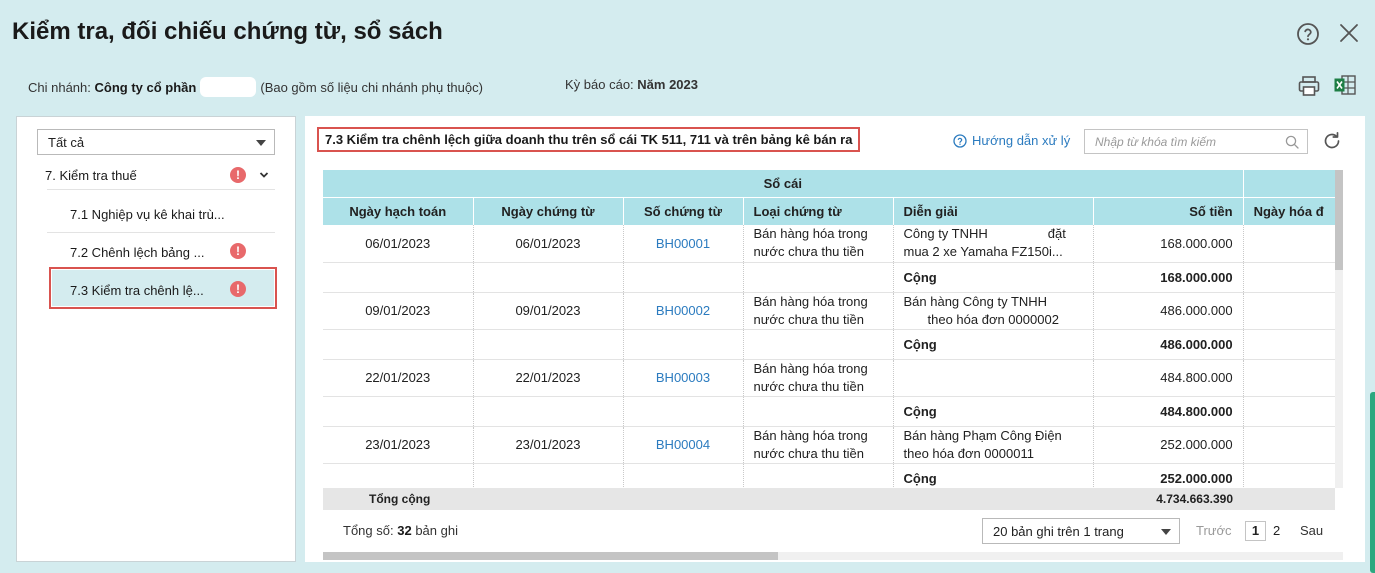  I want to click on doc-no-link: BH00003, so click(683, 378).